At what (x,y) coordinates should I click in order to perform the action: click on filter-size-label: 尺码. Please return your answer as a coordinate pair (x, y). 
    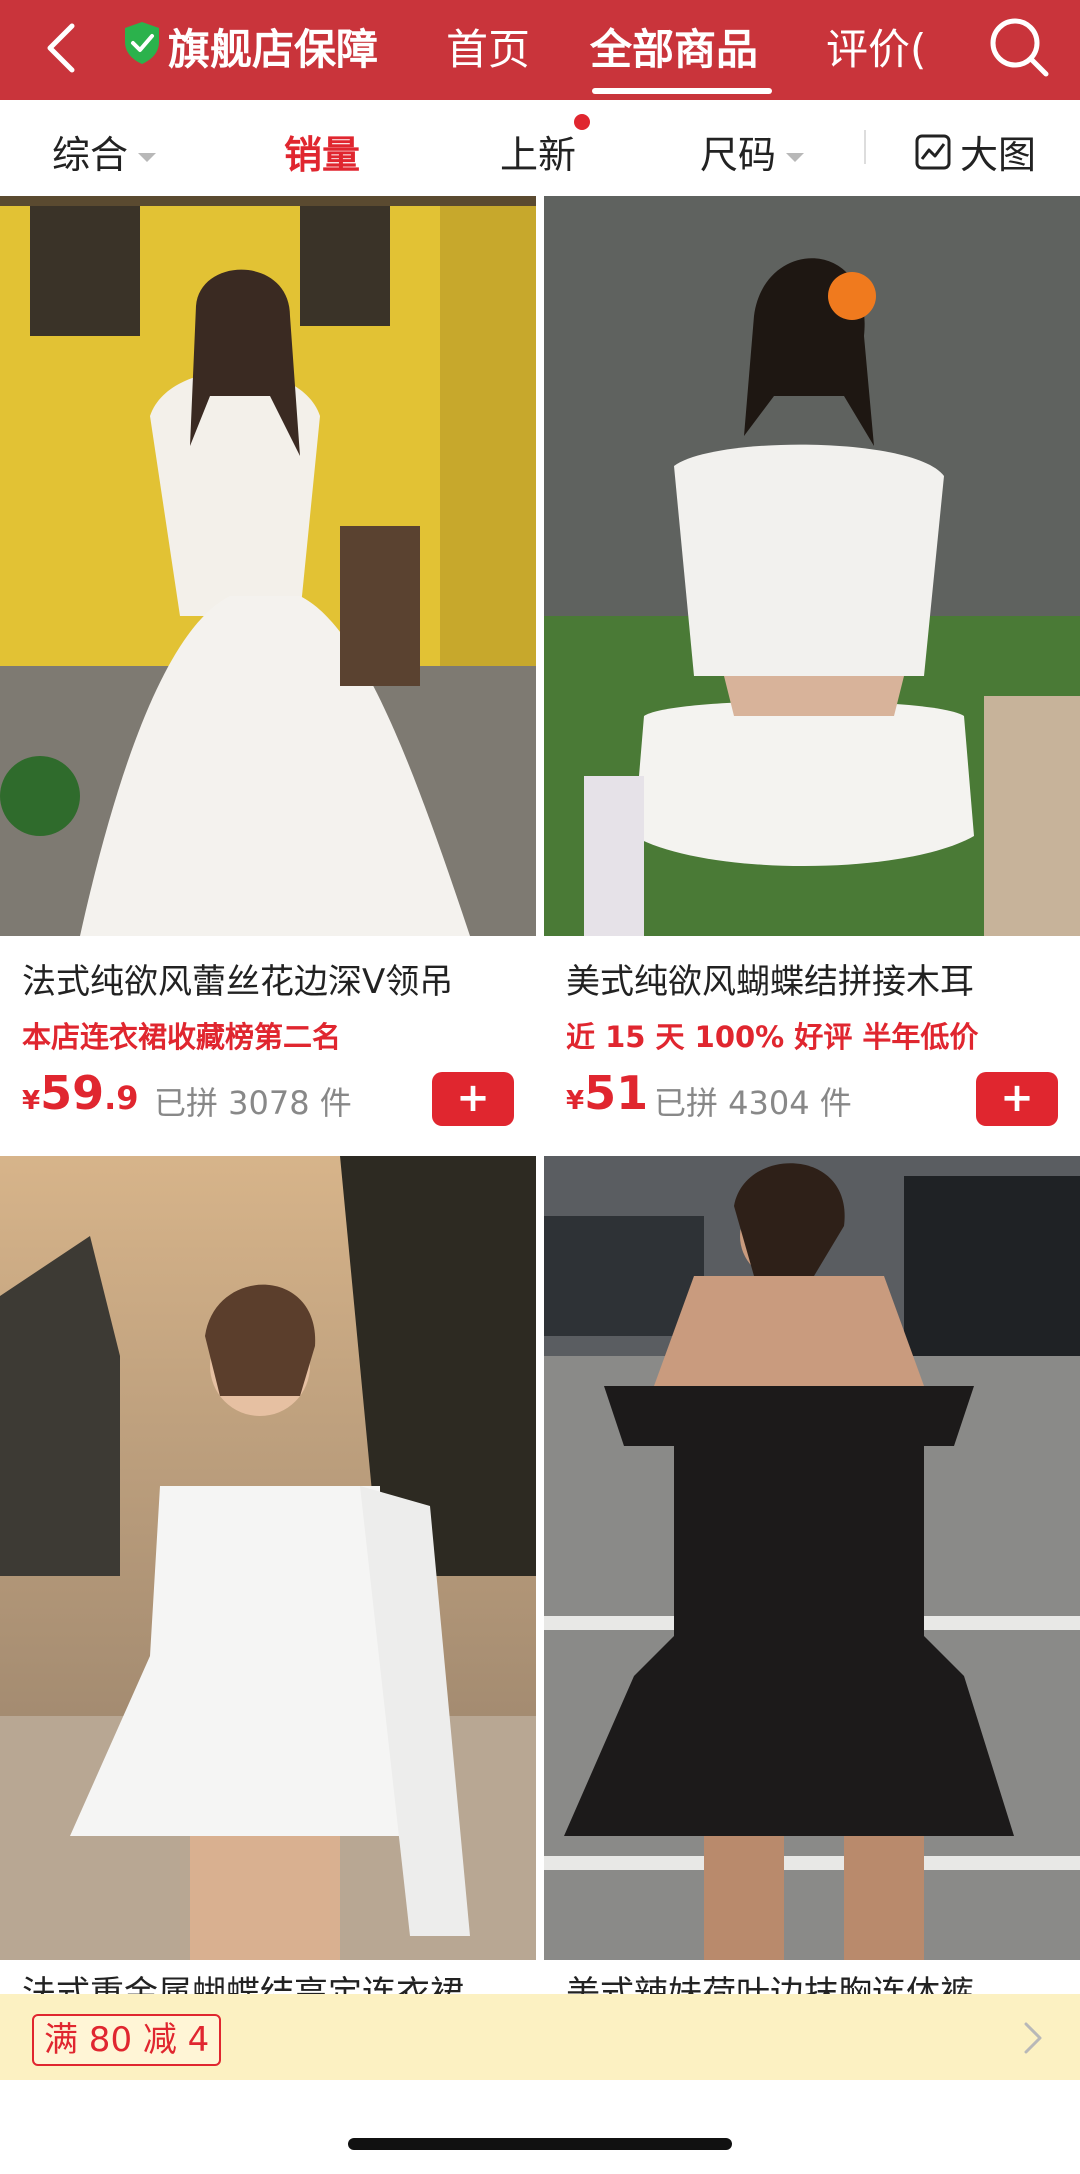
    Looking at the image, I should click on (738, 155).